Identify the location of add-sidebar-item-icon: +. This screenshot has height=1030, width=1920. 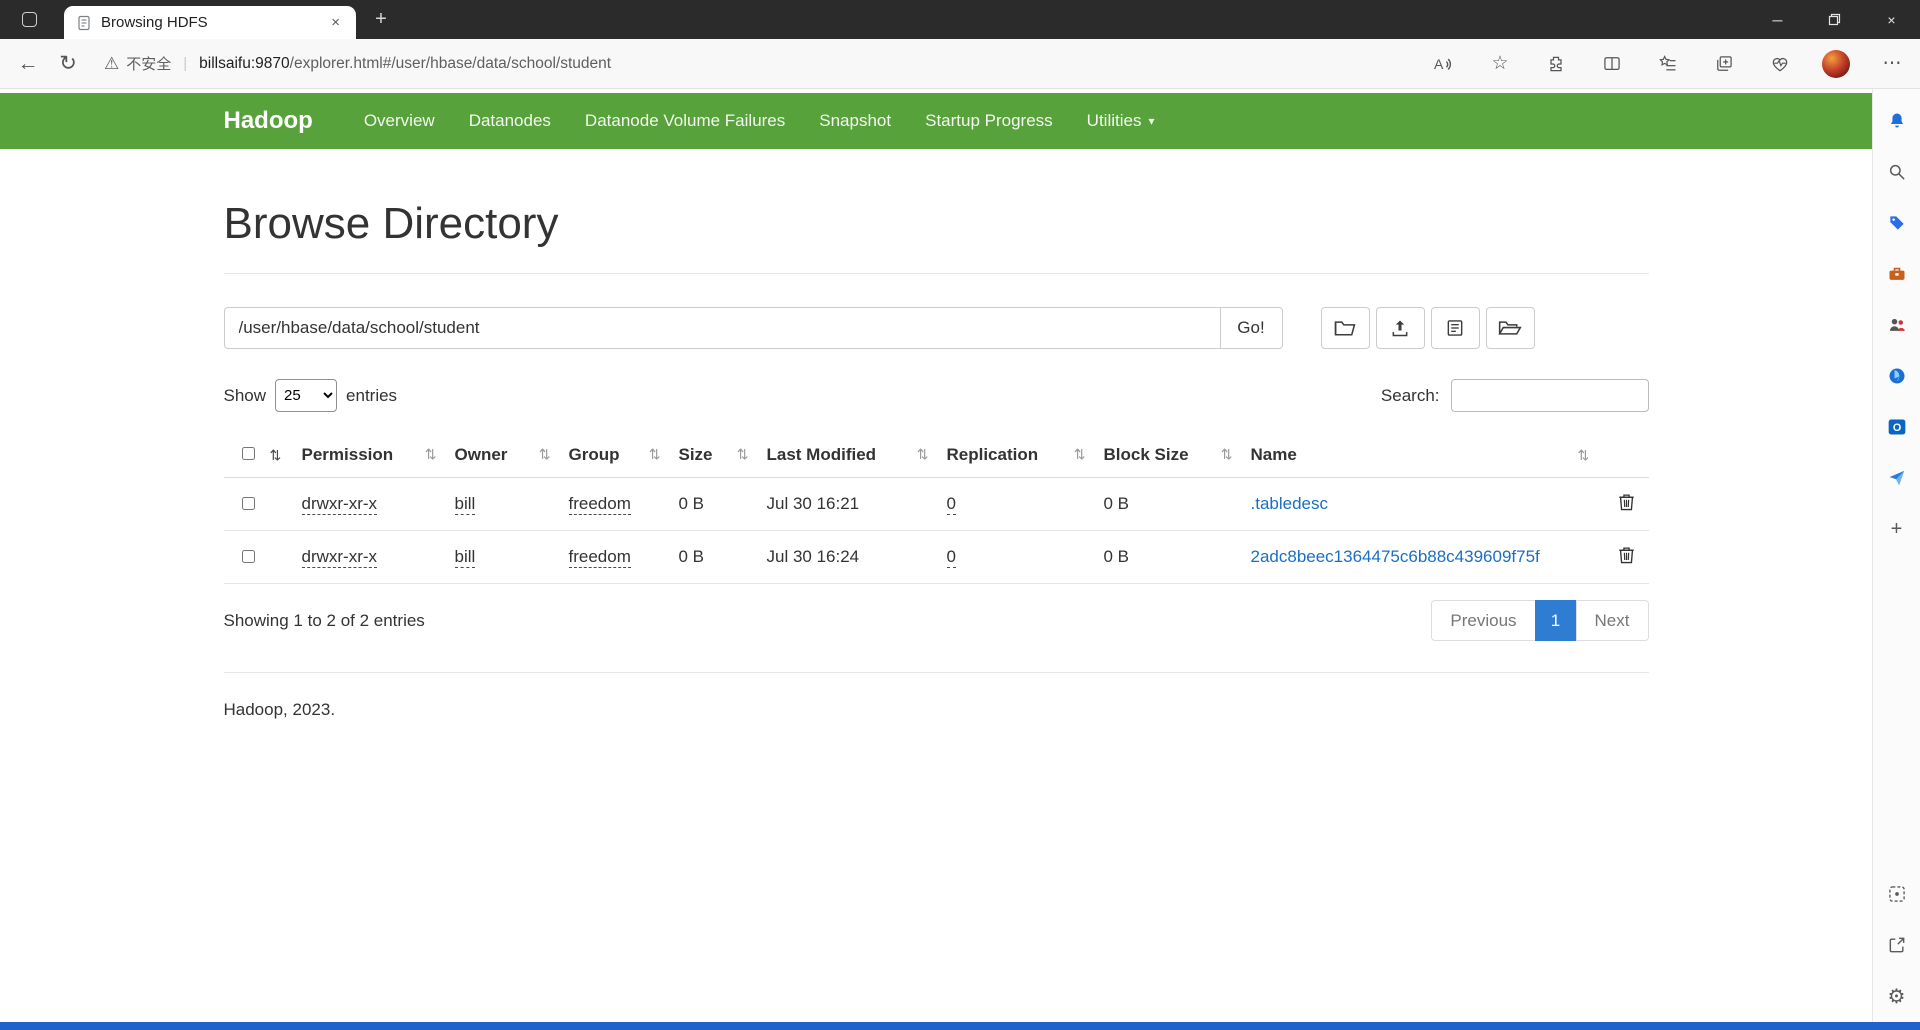
(1897, 529).